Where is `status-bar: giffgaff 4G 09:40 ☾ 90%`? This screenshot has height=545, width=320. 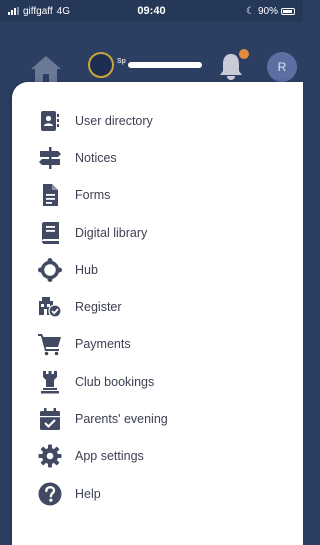 status-bar: giffgaff 4G 09:40 ☾ 90% is located at coordinates (151, 11).